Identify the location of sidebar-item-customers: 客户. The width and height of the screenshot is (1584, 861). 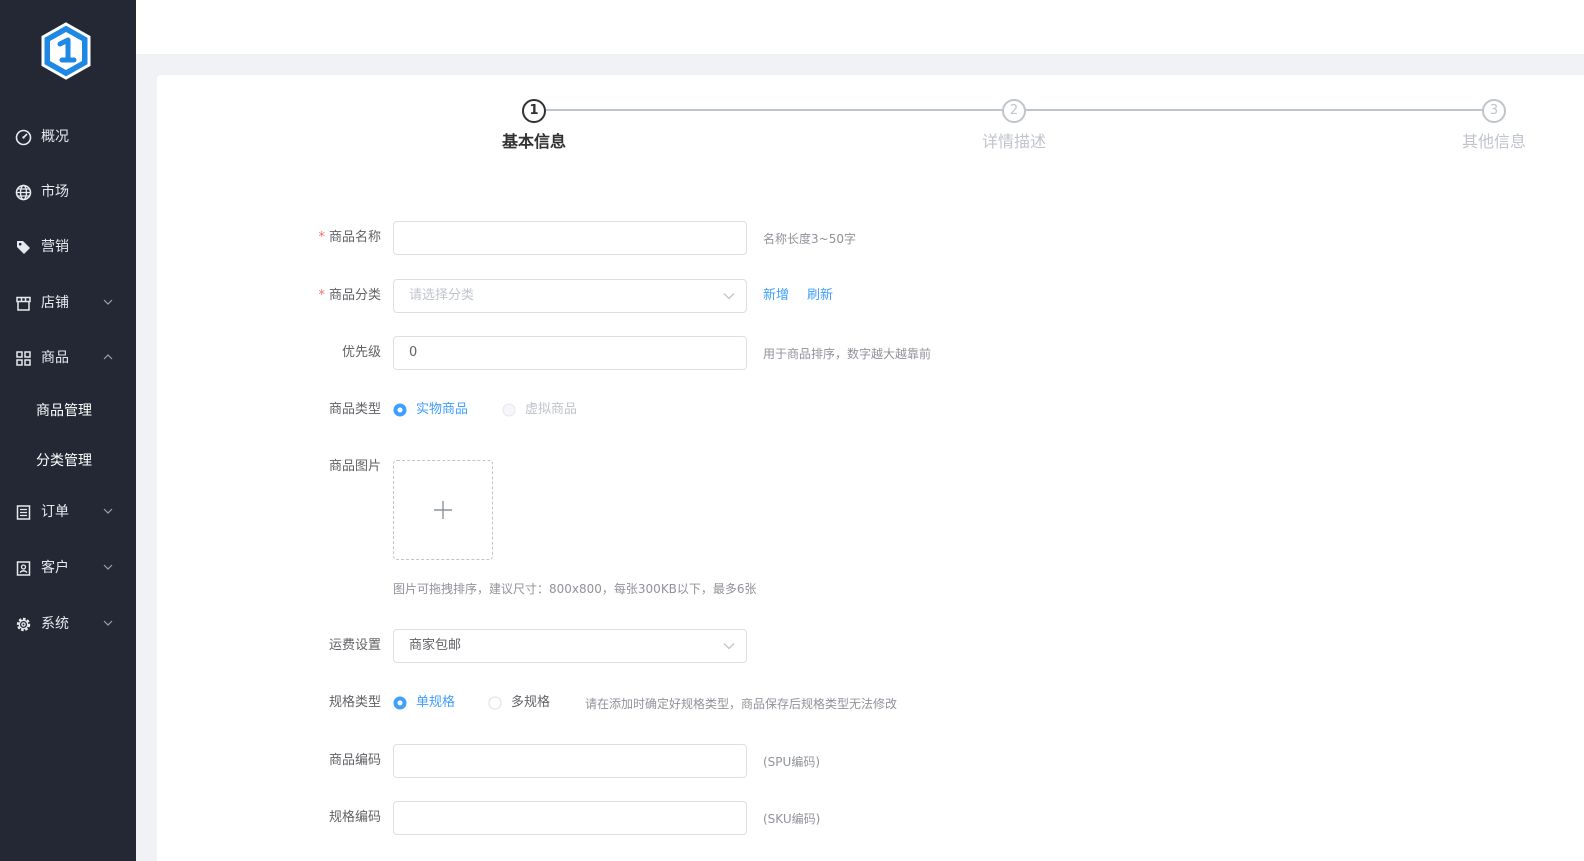
(68, 568).